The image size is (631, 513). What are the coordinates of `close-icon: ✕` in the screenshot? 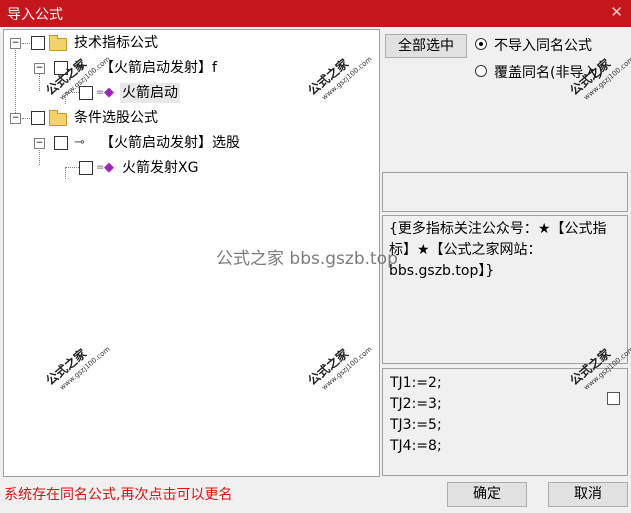 It's located at (616, 12).